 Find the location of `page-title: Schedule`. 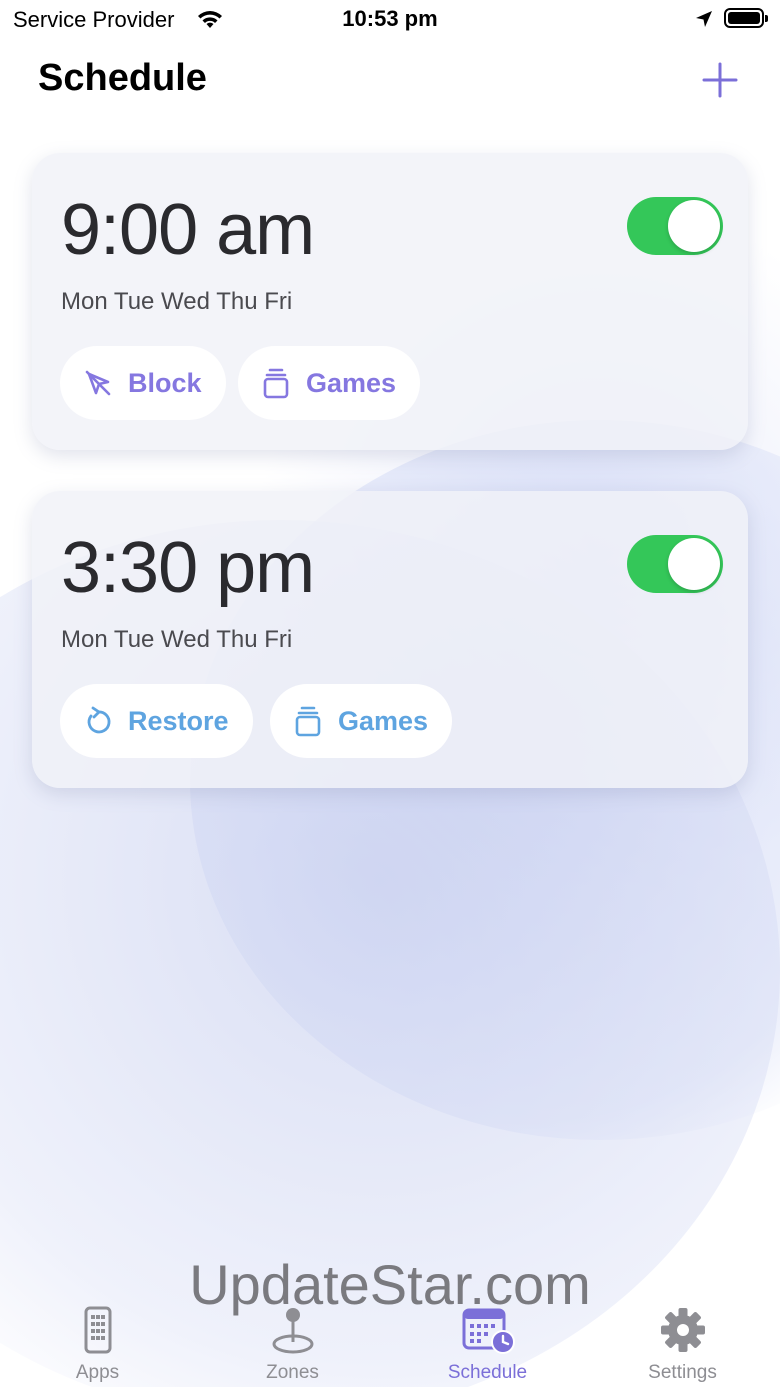

page-title: Schedule is located at coordinates (122, 78).